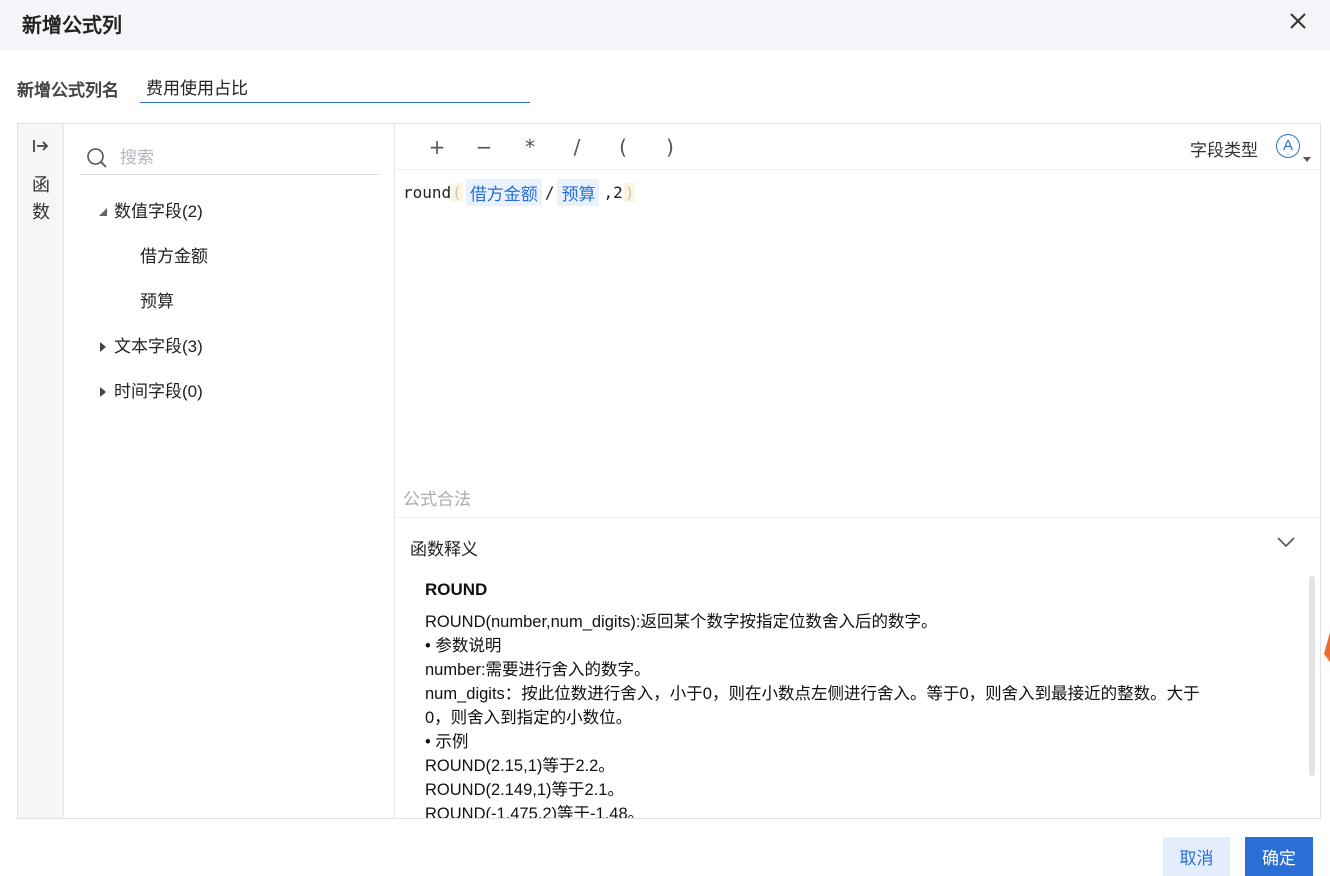 This screenshot has height=876, width=1330. I want to click on divide-button: /, so click(577, 147).